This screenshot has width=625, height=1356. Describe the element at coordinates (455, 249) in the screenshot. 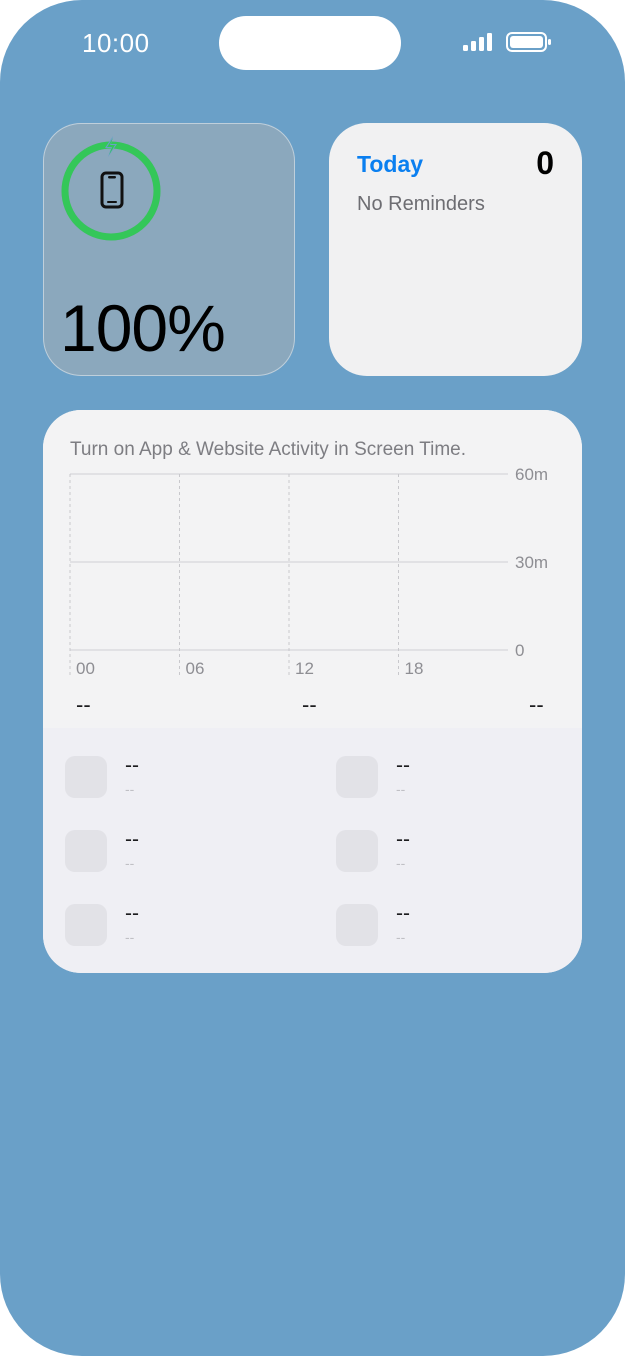

I see `reminders-widget: Today 0 No Reminders` at that location.